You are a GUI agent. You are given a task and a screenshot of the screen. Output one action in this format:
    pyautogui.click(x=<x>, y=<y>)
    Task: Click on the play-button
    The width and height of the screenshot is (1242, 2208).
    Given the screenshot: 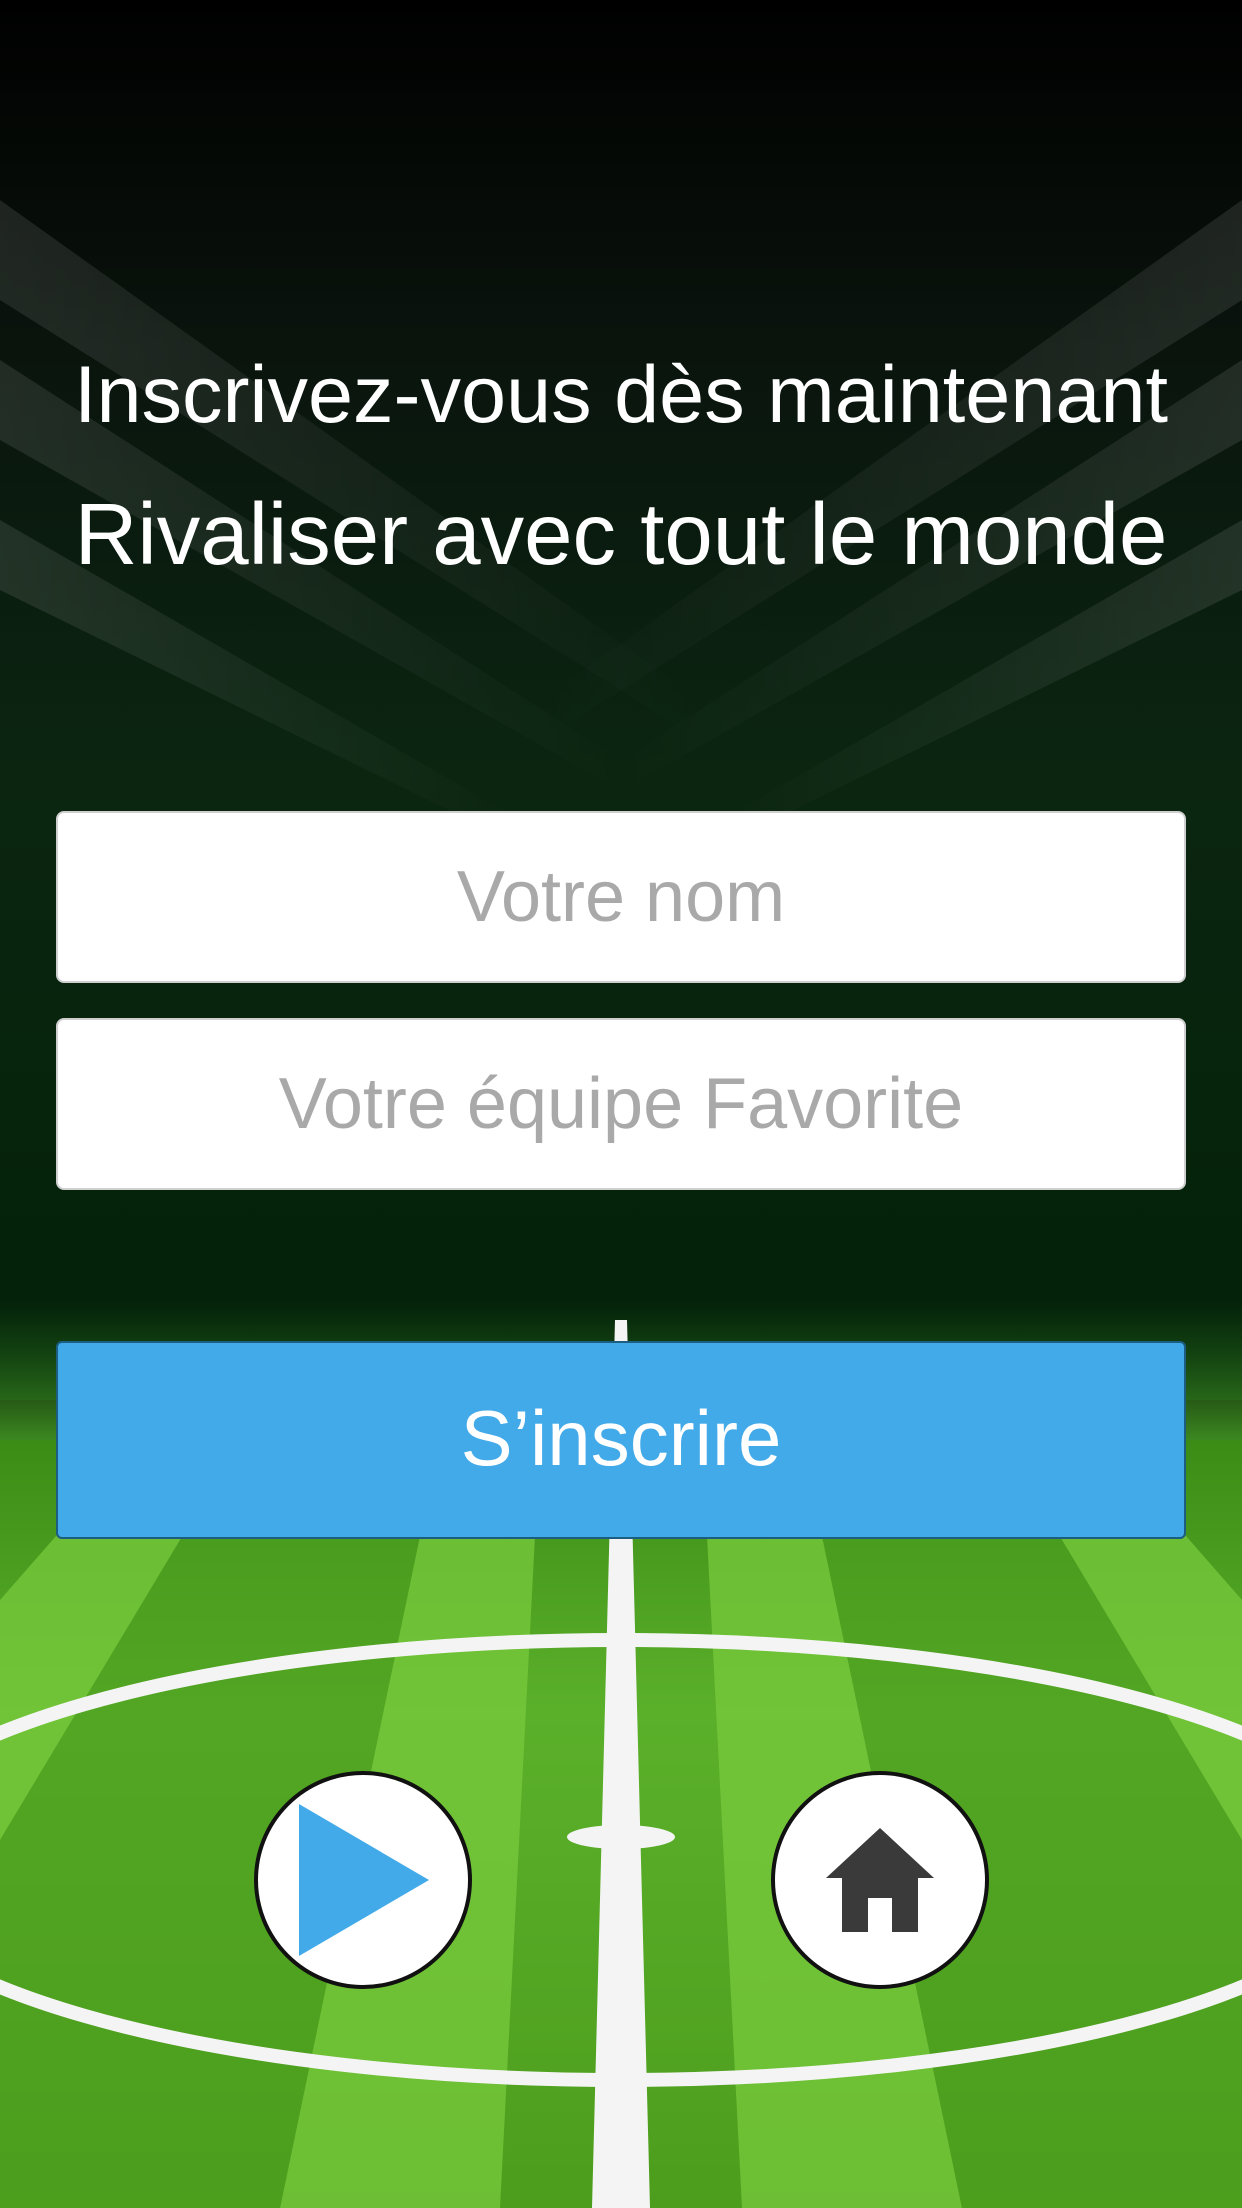 What is the action you would take?
    pyautogui.click(x=363, y=1880)
    